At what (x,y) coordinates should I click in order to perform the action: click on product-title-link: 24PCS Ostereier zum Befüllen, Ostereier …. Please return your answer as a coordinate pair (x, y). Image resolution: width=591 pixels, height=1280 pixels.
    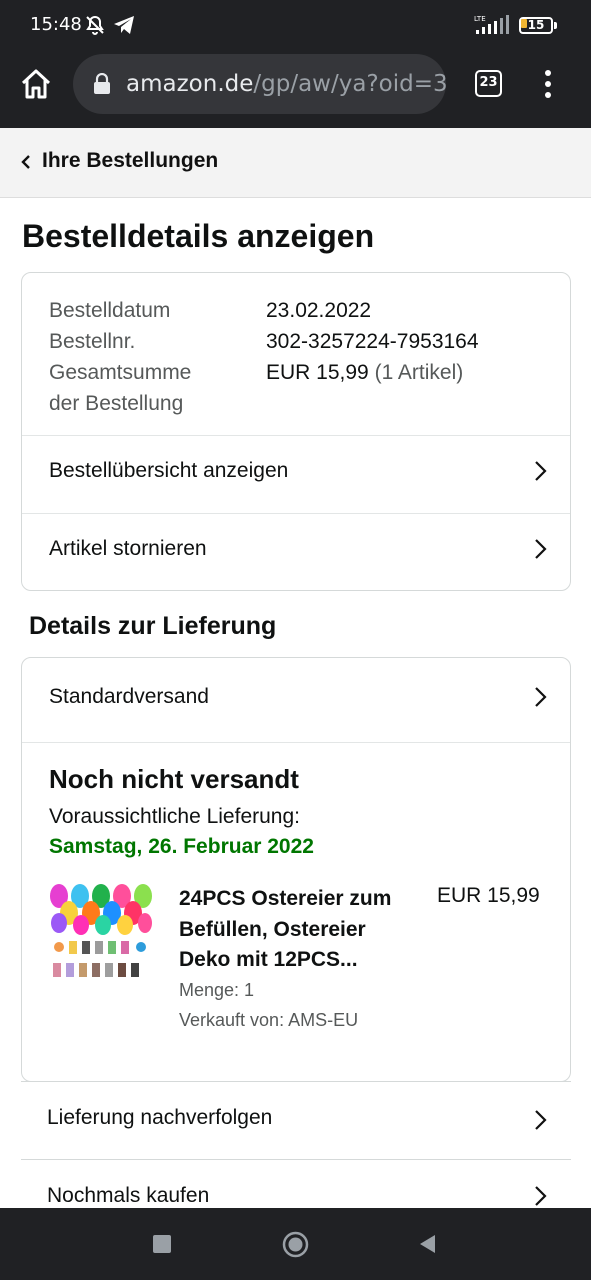
    Looking at the image, I should click on (299, 930).